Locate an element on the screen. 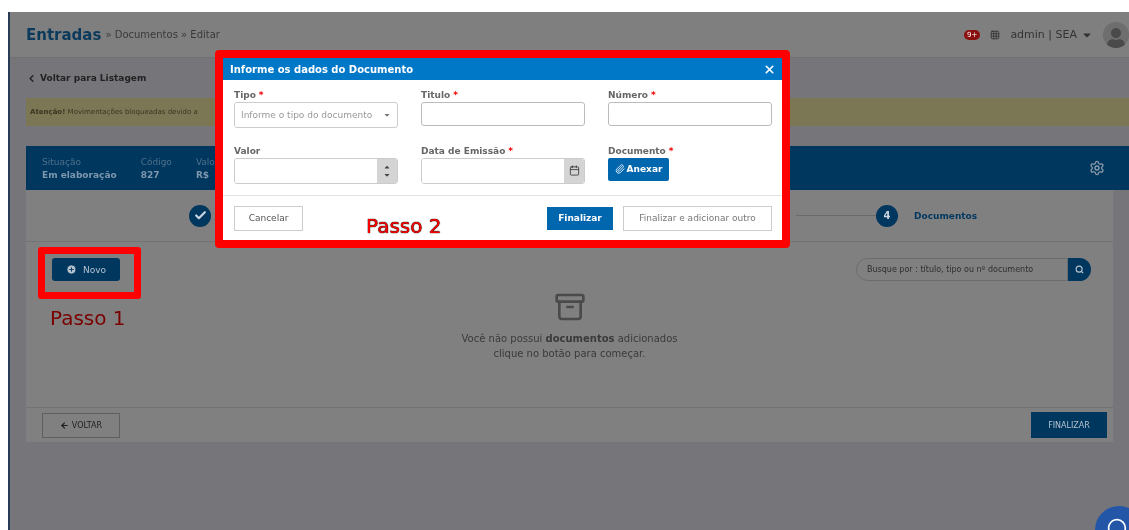 The image size is (1129, 530). back-button: VOLTAR is located at coordinates (81, 425).